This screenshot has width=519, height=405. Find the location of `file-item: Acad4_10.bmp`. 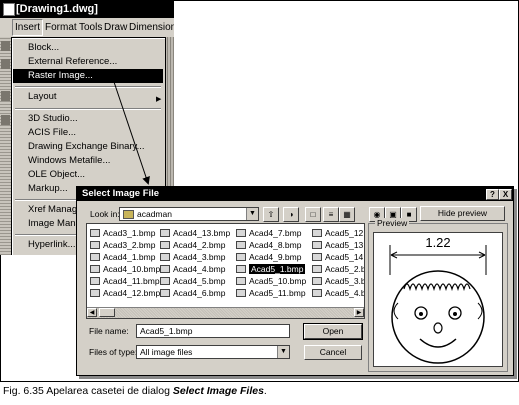

file-item: Acad4_10.bmp is located at coordinates (125, 269).